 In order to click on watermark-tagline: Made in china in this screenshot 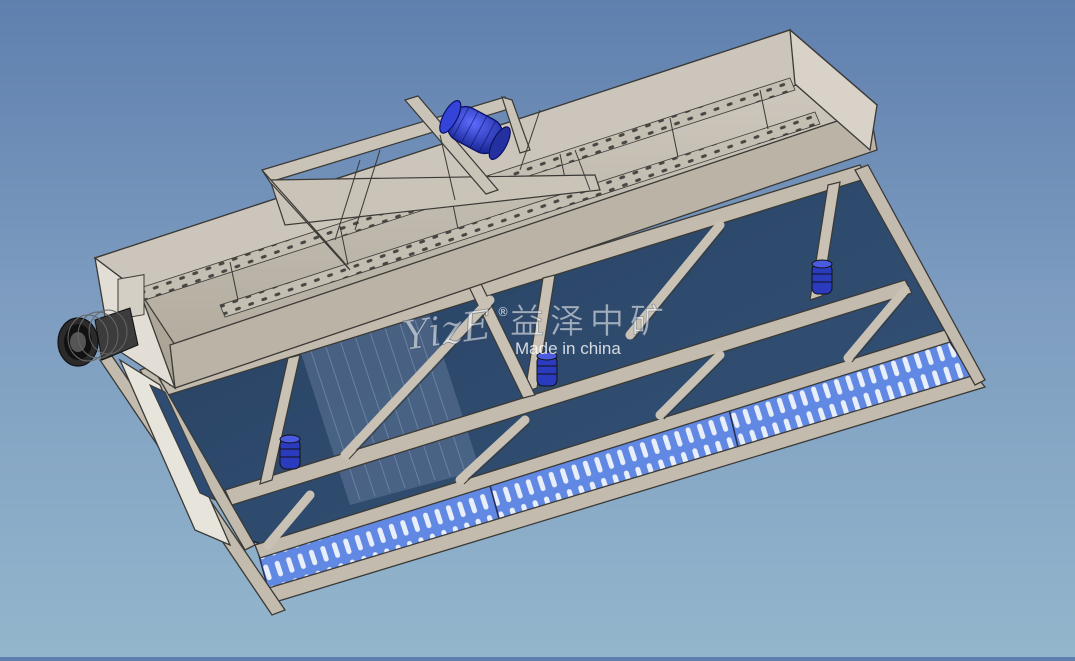, I will do `click(568, 348)`.